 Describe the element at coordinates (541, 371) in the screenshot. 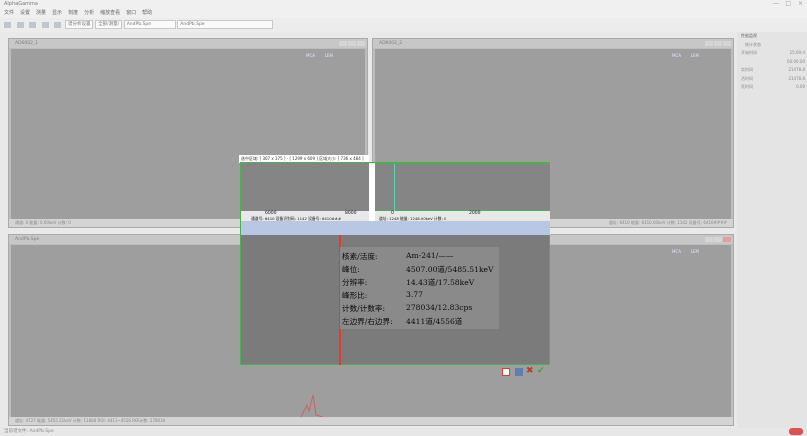

I see `confirm-icon: ✔` at that location.